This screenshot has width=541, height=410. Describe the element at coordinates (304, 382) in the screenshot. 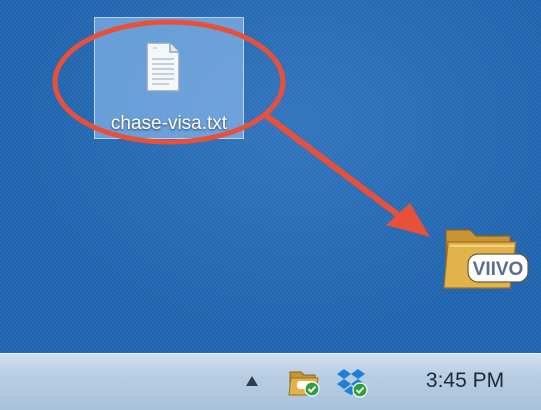

I see `viivo-tray-icon` at that location.